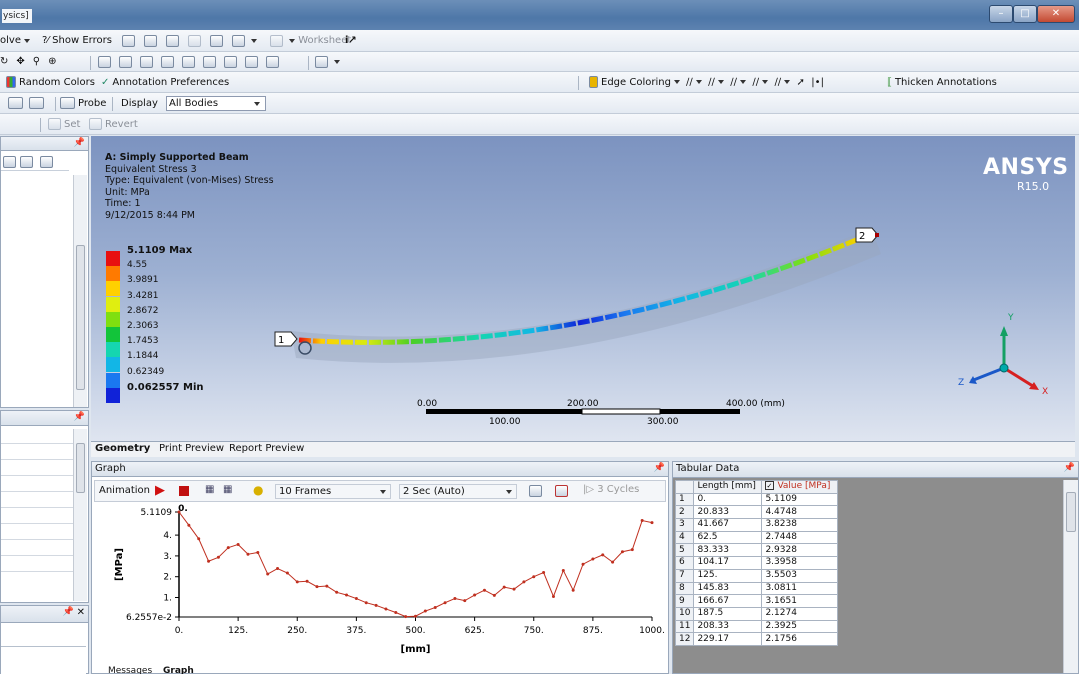 Image resolution: width=1079 pixels, height=674 pixels. What do you see at coordinates (178, 670) in the screenshot?
I see `tab-graph: Graph` at bounding box center [178, 670].